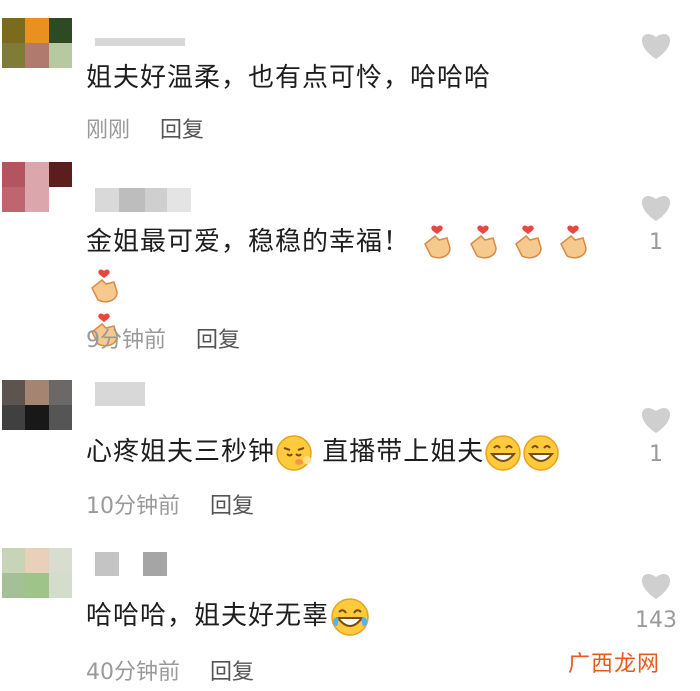  I want to click on comment-time: 9分钟前, so click(126, 340).